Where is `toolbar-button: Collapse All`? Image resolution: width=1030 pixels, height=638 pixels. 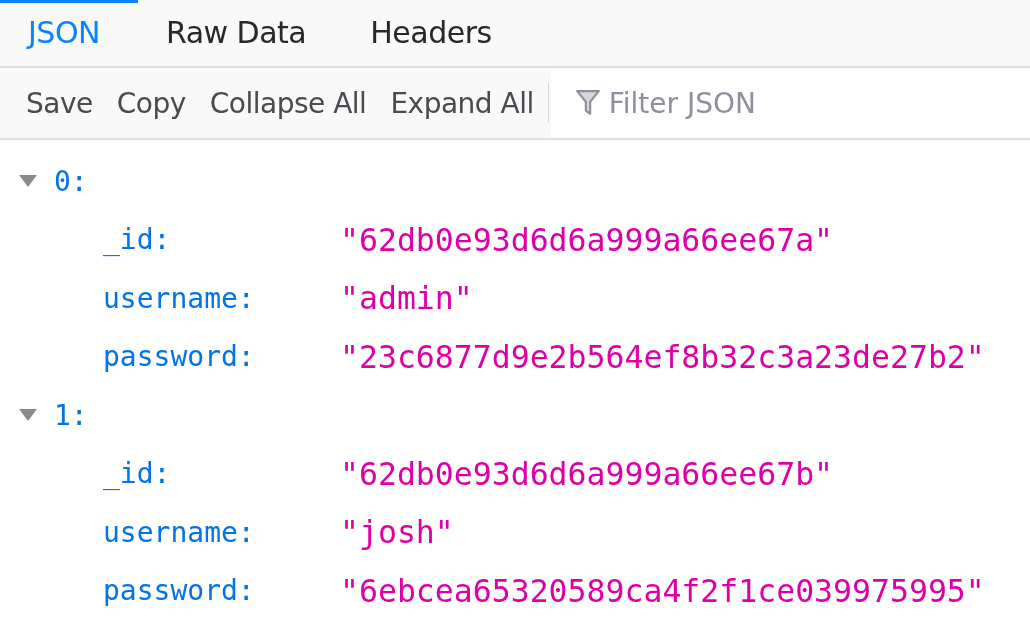 toolbar-button: Collapse All is located at coordinates (288, 103).